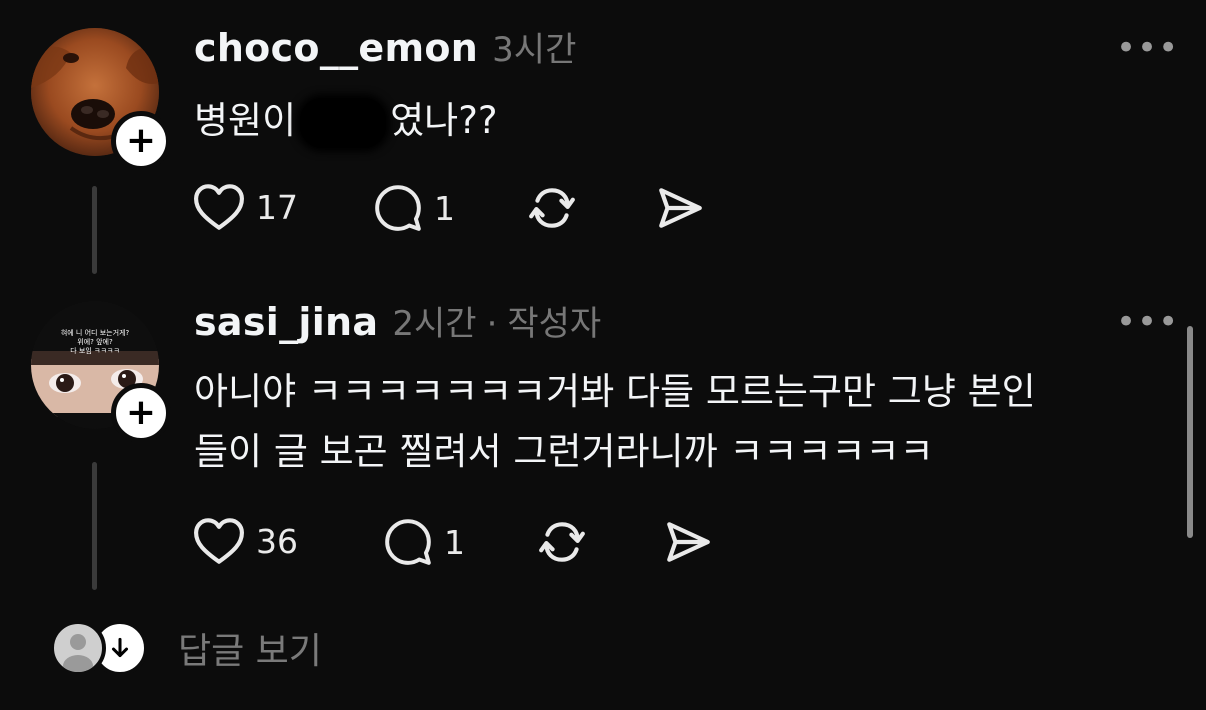 The height and width of the screenshot is (710, 1206). Describe the element at coordinates (534, 50) in the screenshot. I see `timestamp: 3시간` at that location.